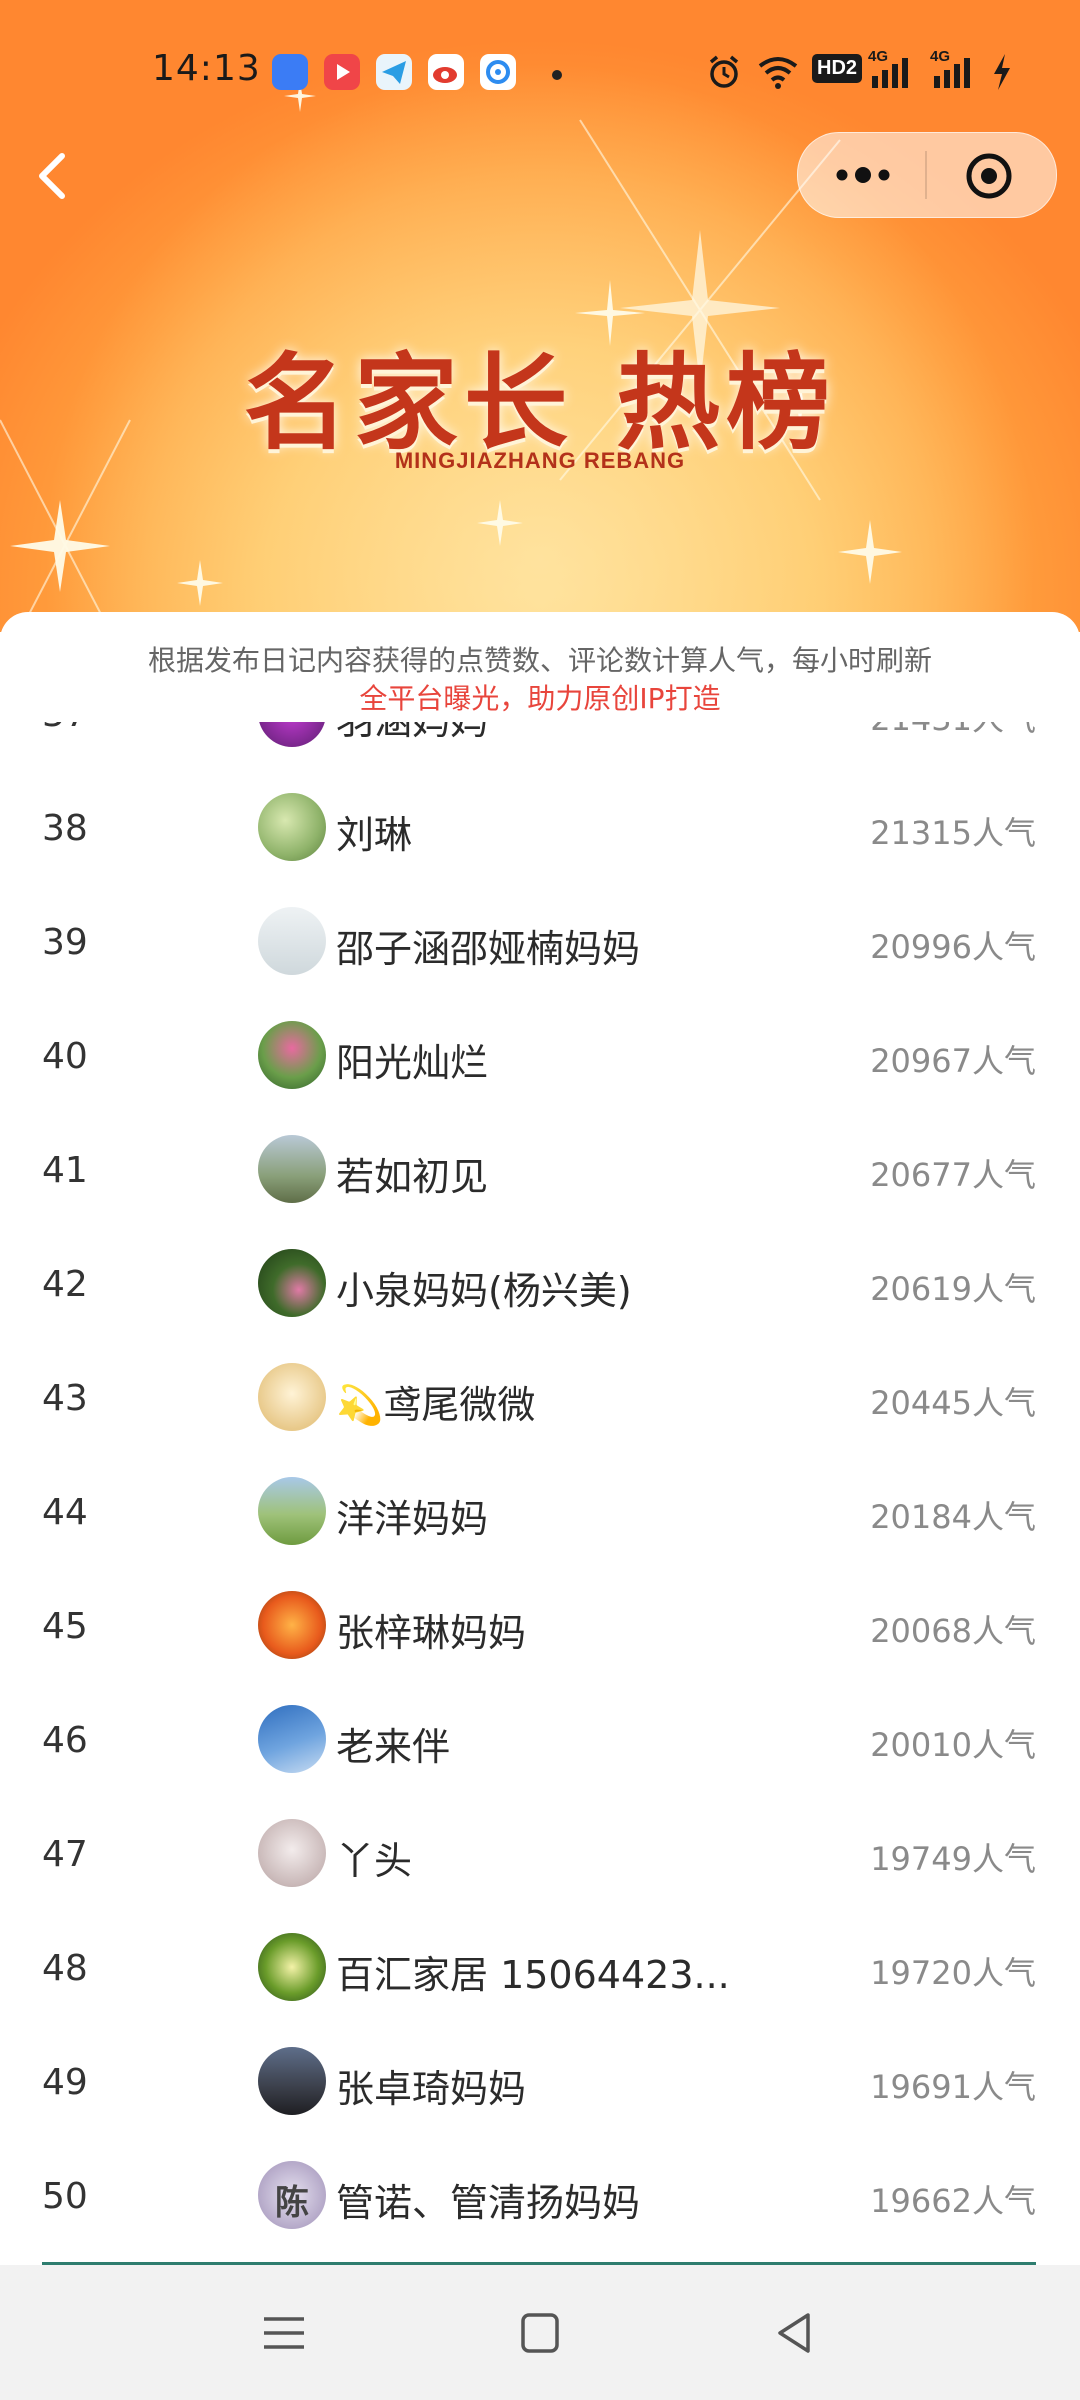 The height and width of the screenshot is (2400, 1080). What do you see at coordinates (540, 1853) in the screenshot?
I see `list-item: 47 丫头 19749人气` at bounding box center [540, 1853].